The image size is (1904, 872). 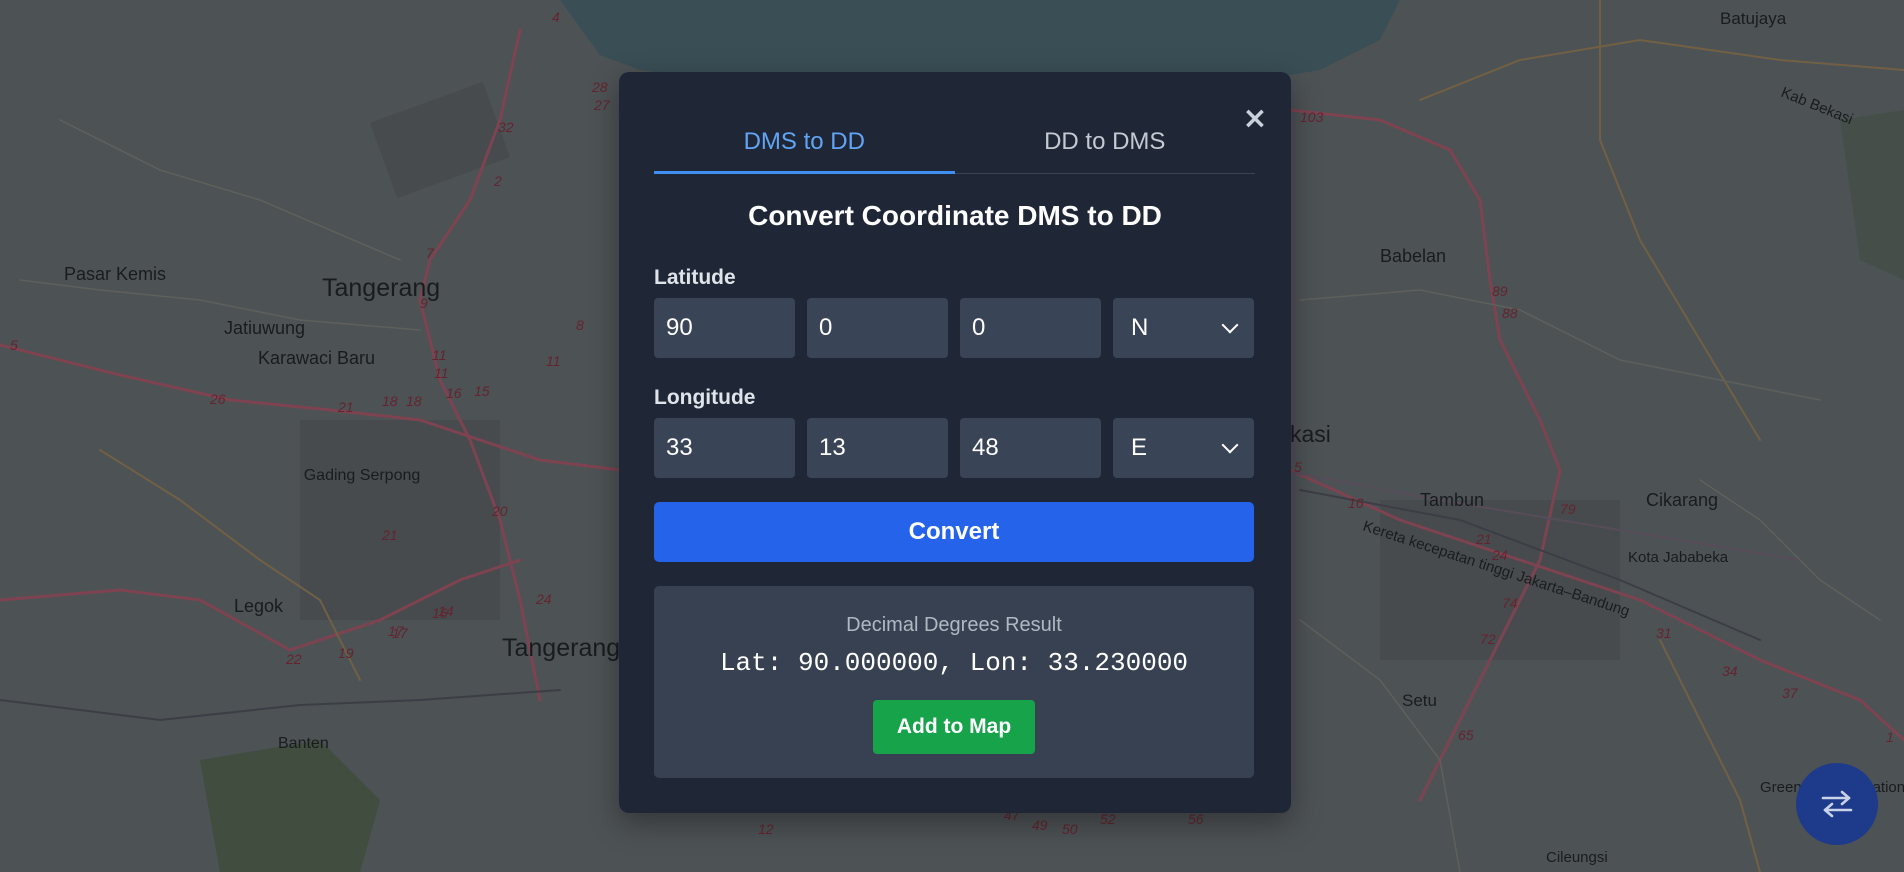 I want to click on converter-tabs: DMS to DD DD to DMS, so click(x=954, y=145).